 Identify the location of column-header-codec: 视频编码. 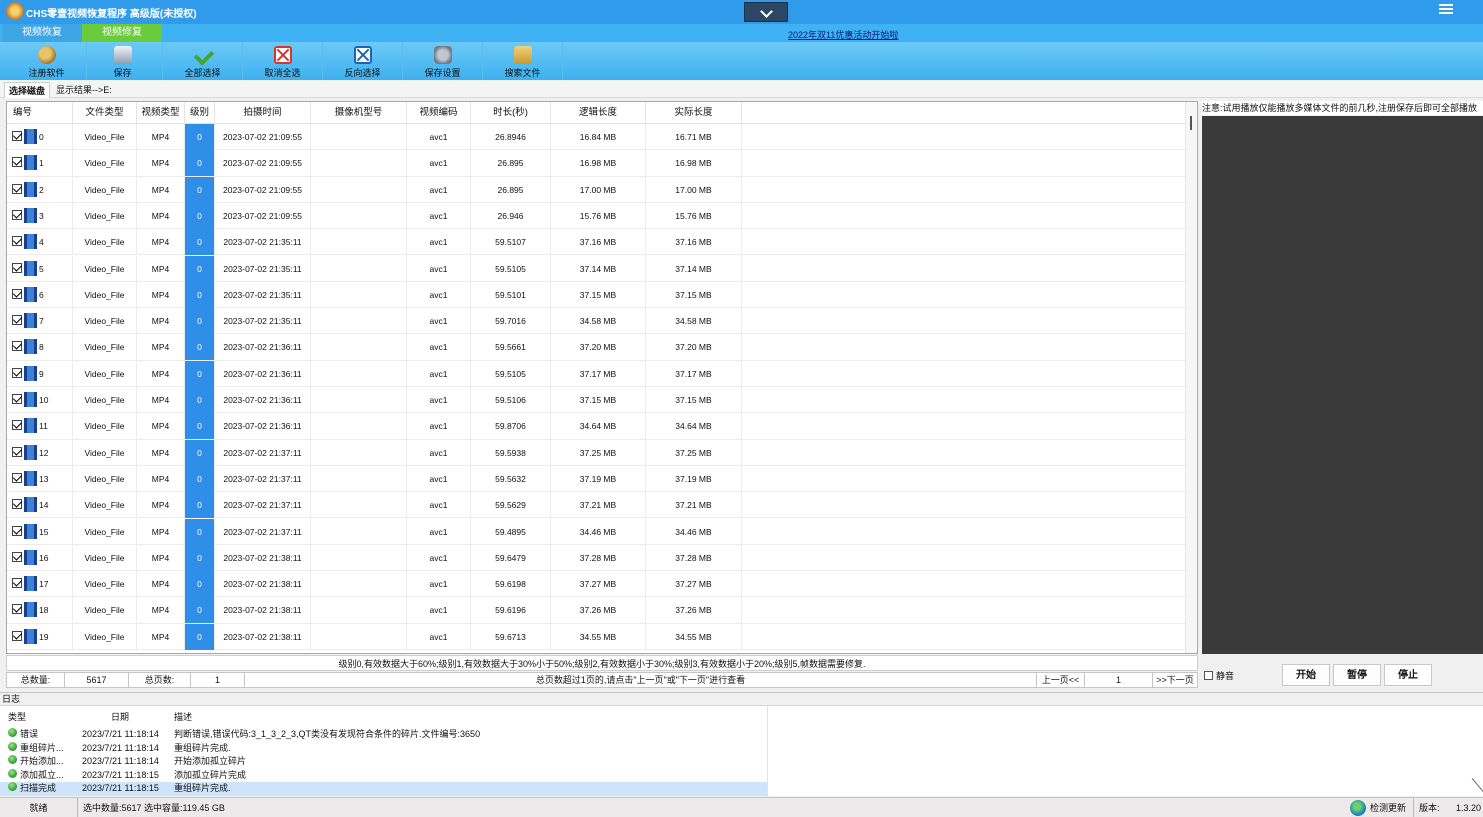
(439, 113).